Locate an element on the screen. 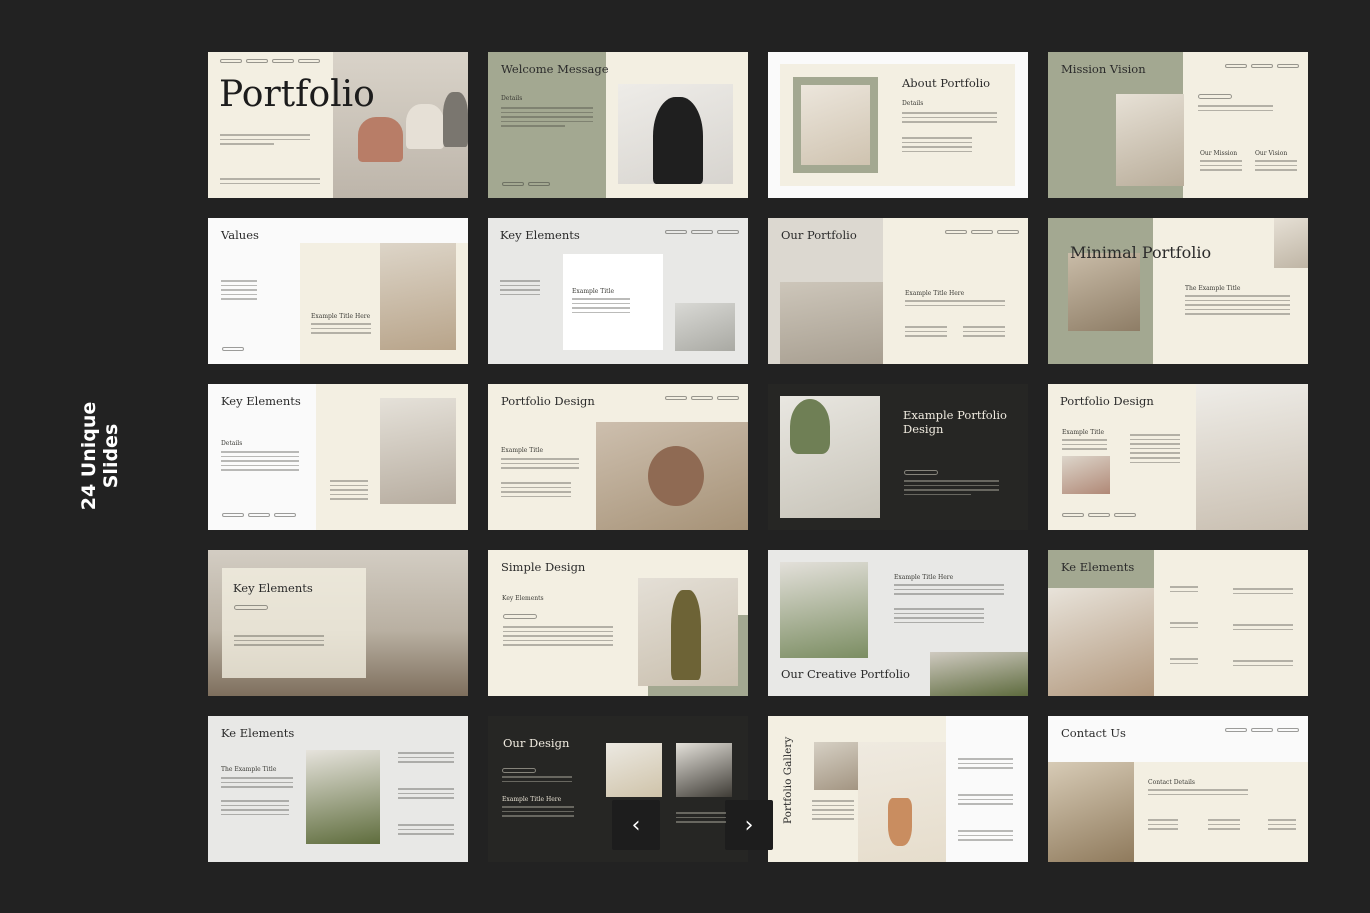 The height and width of the screenshot is (913, 1370). slide-thumbnail: Portfolio Gallery is located at coordinates (898, 789).